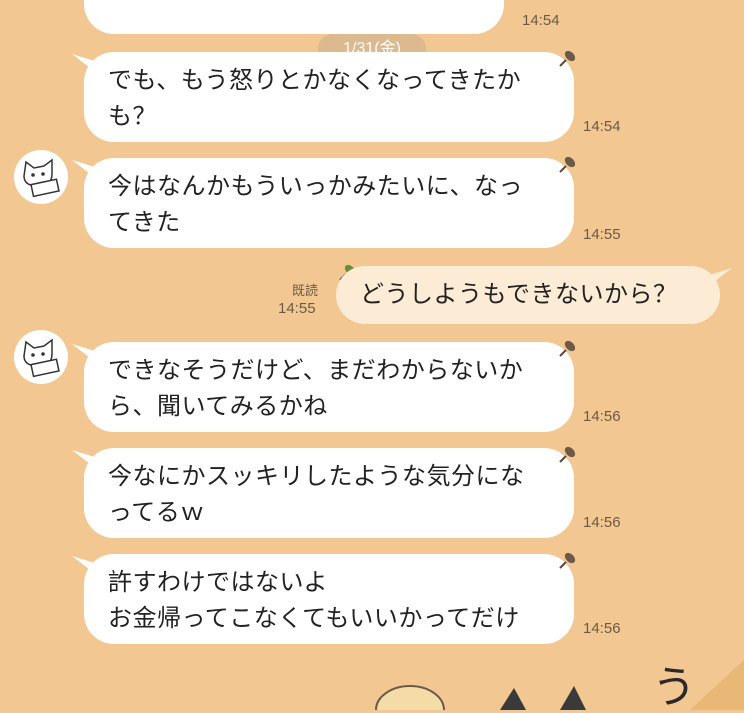  Describe the element at coordinates (305, 290) in the screenshot. I see `read-receipt: 既読` at that location.